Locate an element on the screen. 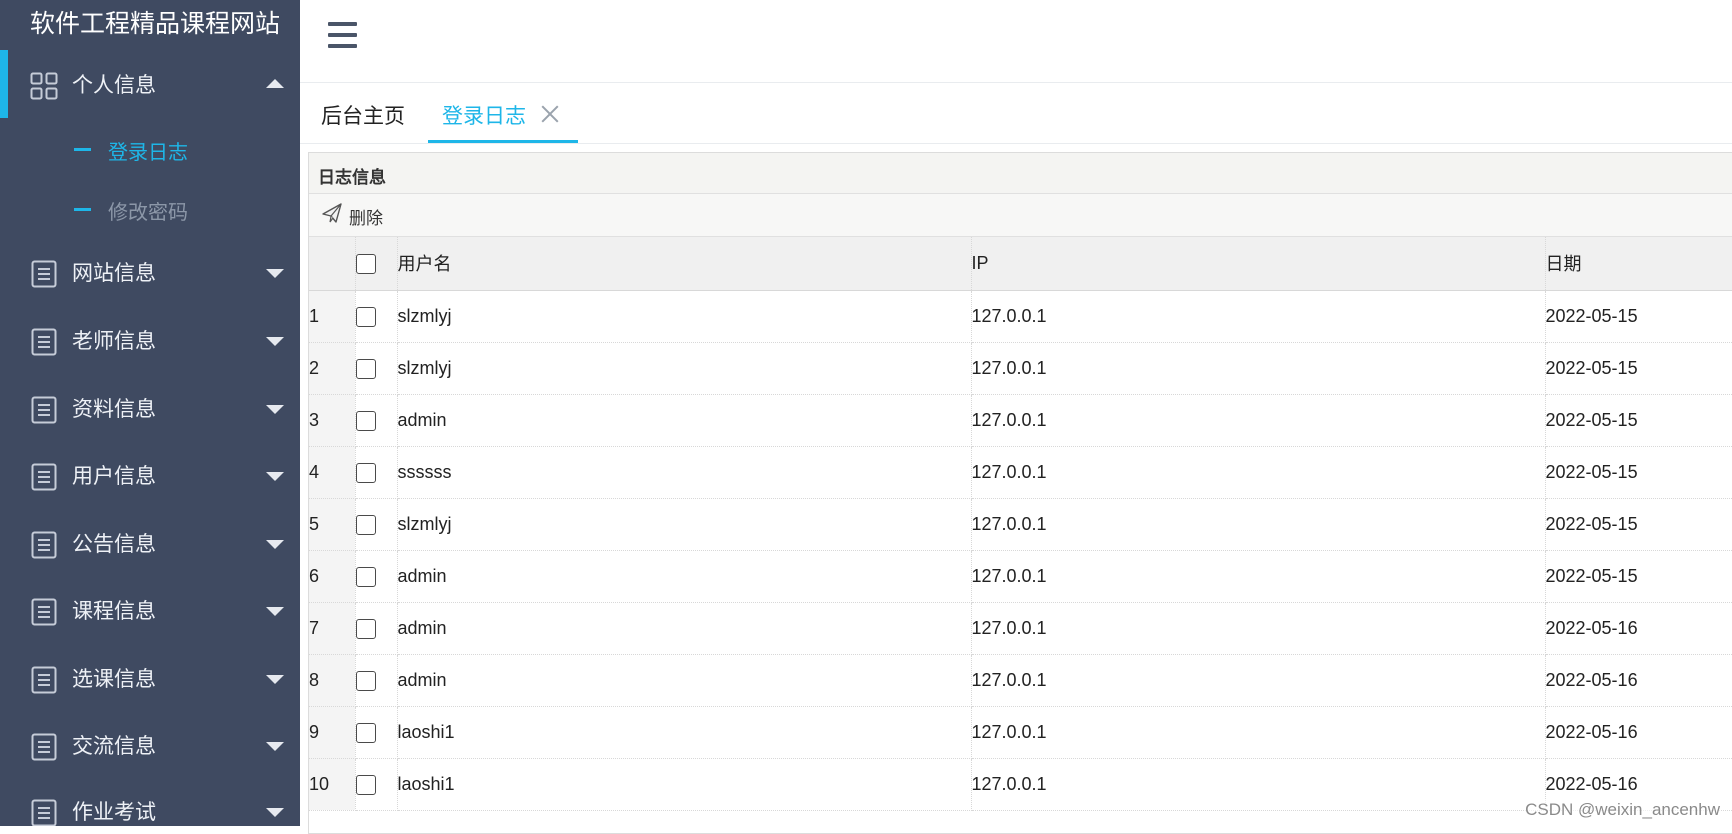  cell-username: laoshi1 is located at coordinates (684, 784).